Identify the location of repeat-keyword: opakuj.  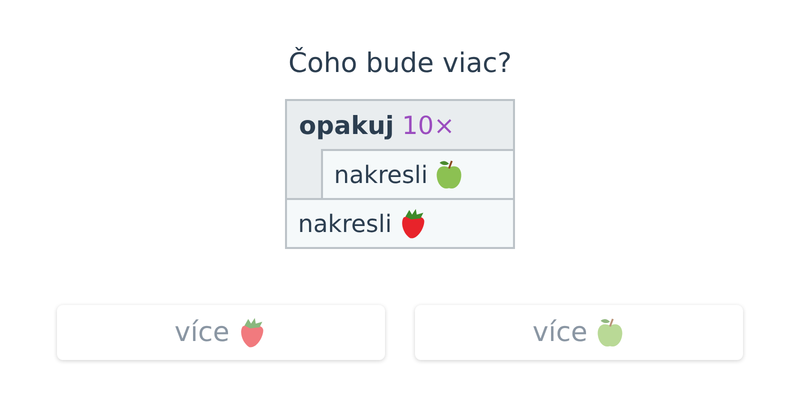
(346, 125).